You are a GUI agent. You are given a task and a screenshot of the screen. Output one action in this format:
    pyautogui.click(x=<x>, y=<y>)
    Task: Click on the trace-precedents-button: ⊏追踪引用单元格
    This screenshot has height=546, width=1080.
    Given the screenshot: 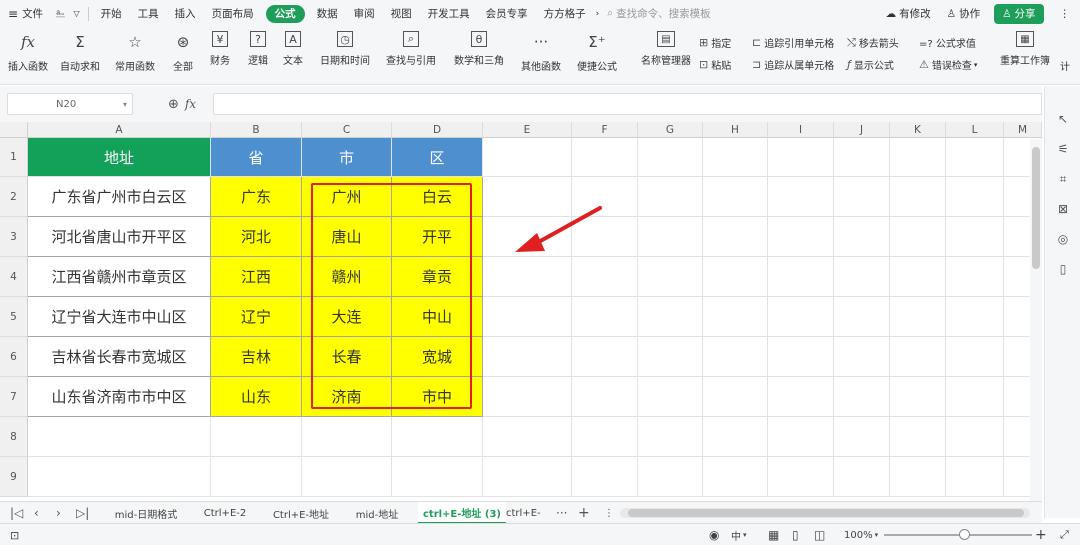 What is the action you would take?
    pyautogui.click(x=793, y=42)
    